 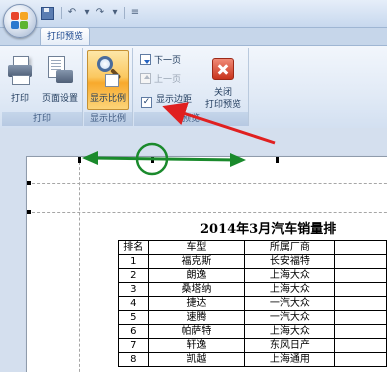 I want to click on page-setup-label: 页面设置, so click(x=59, y=99).